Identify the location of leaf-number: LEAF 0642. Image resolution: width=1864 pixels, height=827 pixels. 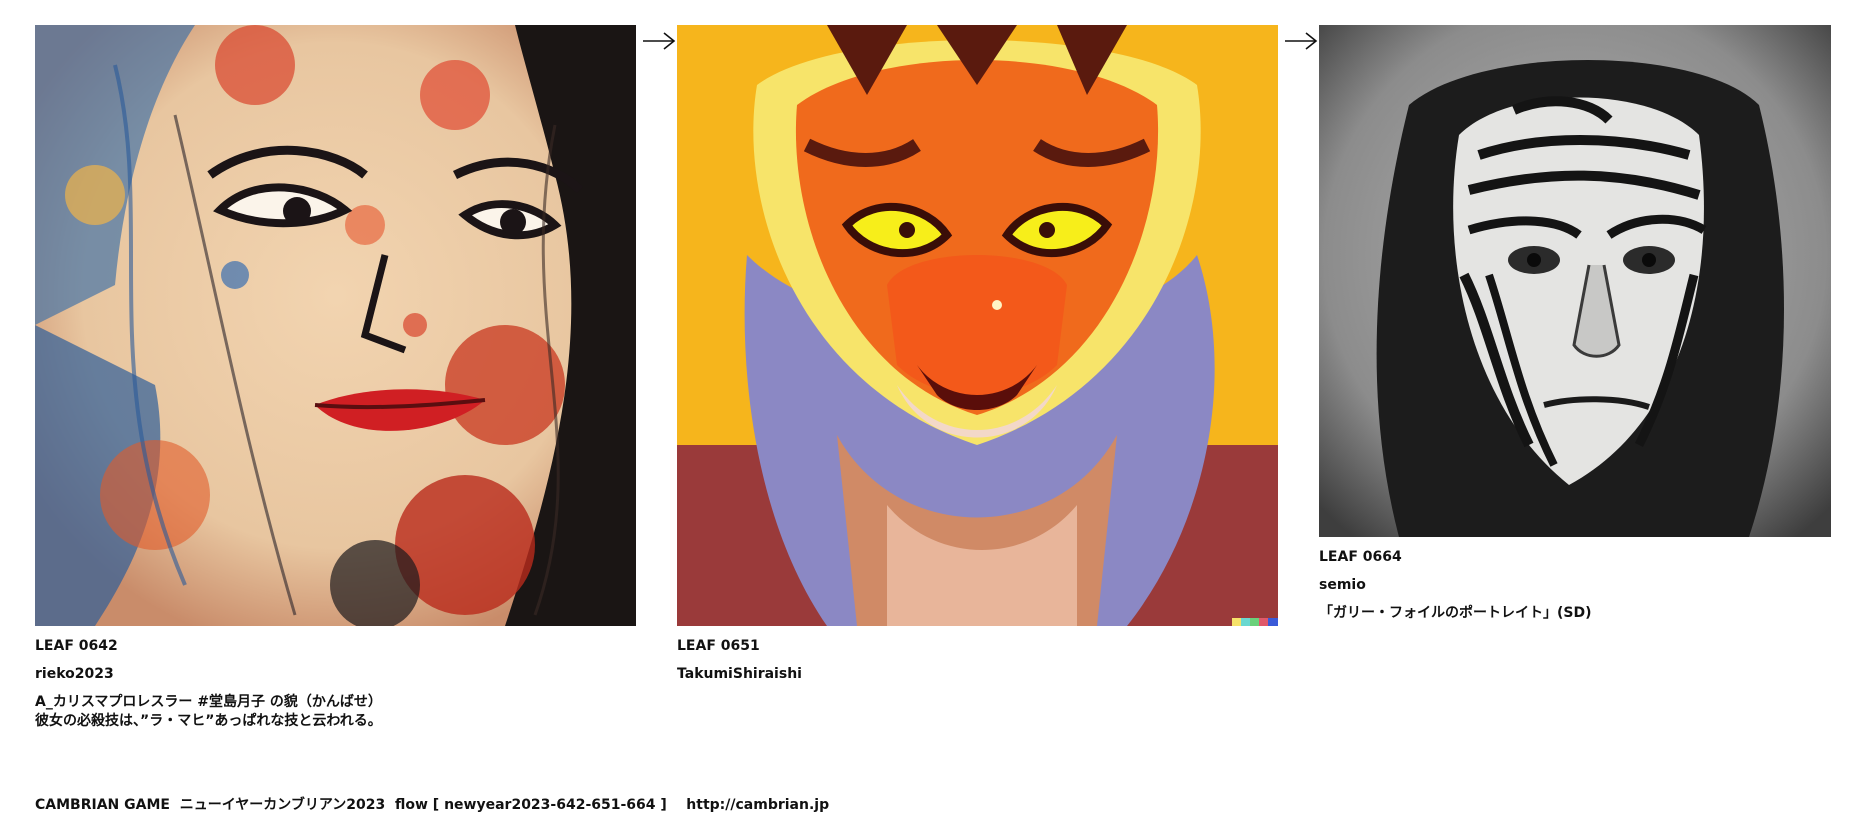
(76, 646).